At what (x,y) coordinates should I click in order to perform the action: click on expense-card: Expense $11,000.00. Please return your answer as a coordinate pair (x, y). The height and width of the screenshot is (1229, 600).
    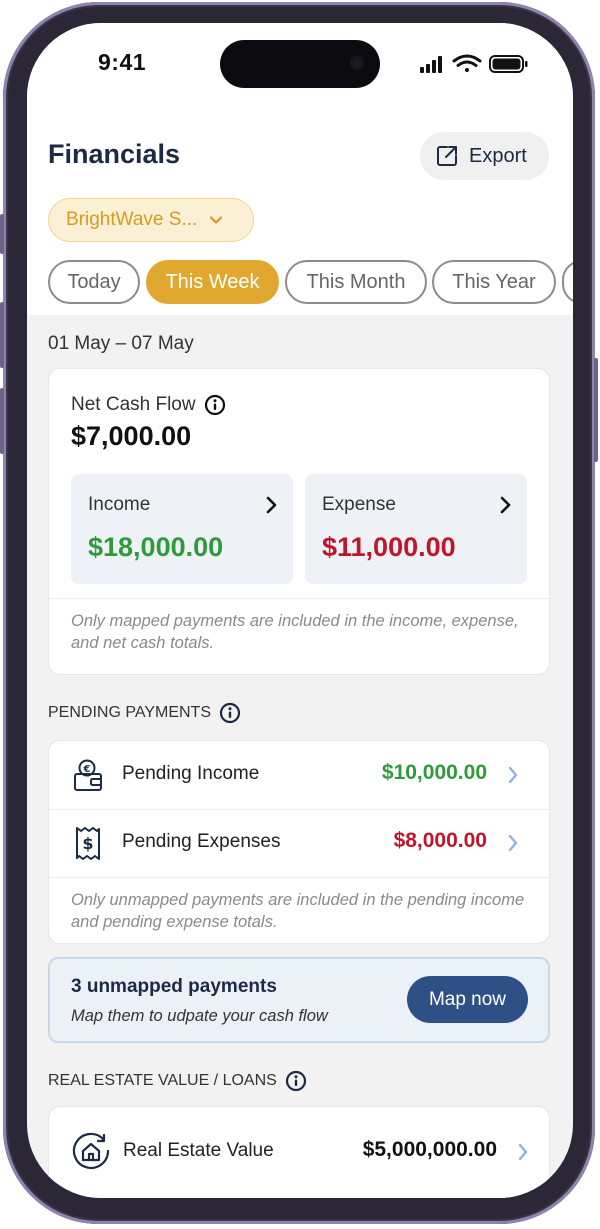
    Looking at the image, I should click on (416, 529).